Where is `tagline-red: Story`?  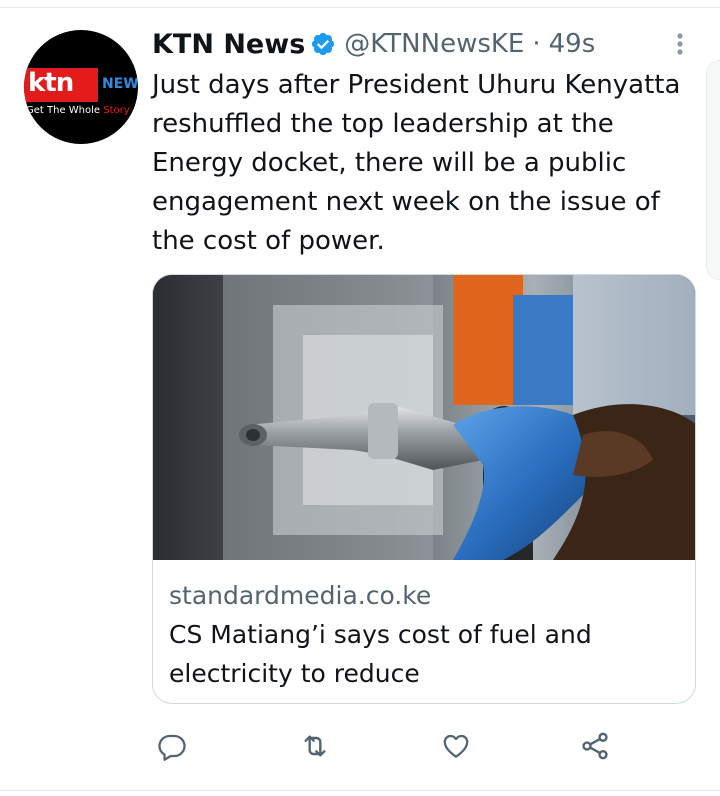 tagline-red: Story is located at coordinates (116, 110).